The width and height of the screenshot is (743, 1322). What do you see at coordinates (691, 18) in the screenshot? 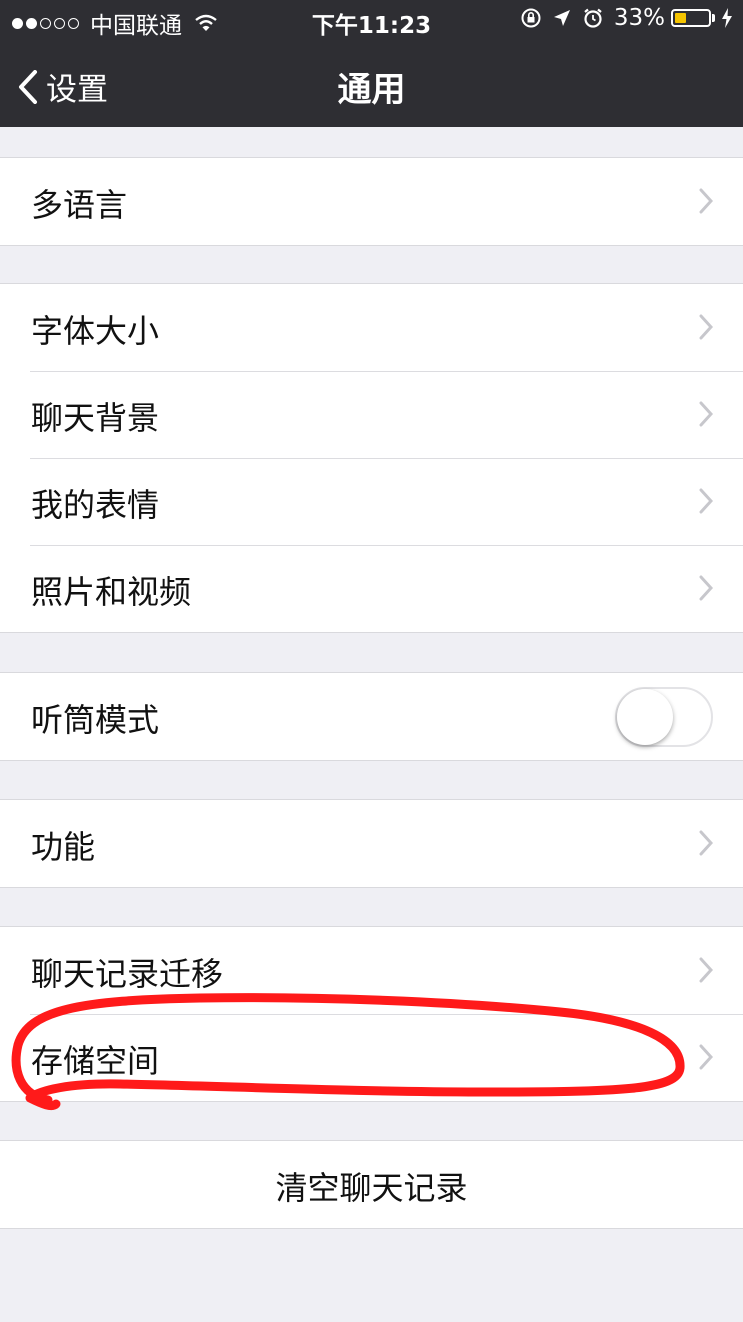
I see `battery-icon` at bounding box center [691, 18].